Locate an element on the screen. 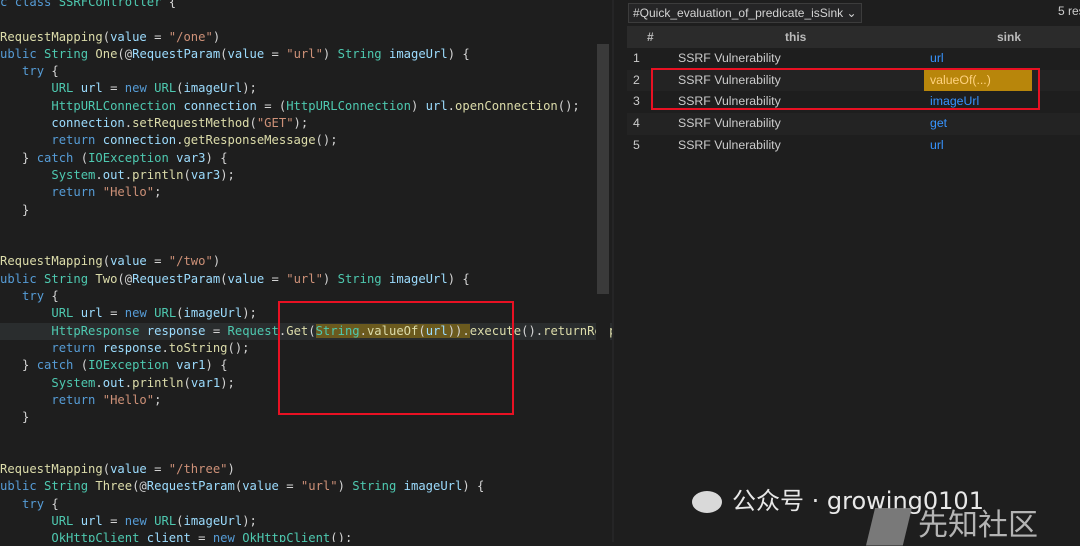 This screenshot has height=546, width=1080. chevron-down-icon: ⌄ is located at coordinates (851, 13).